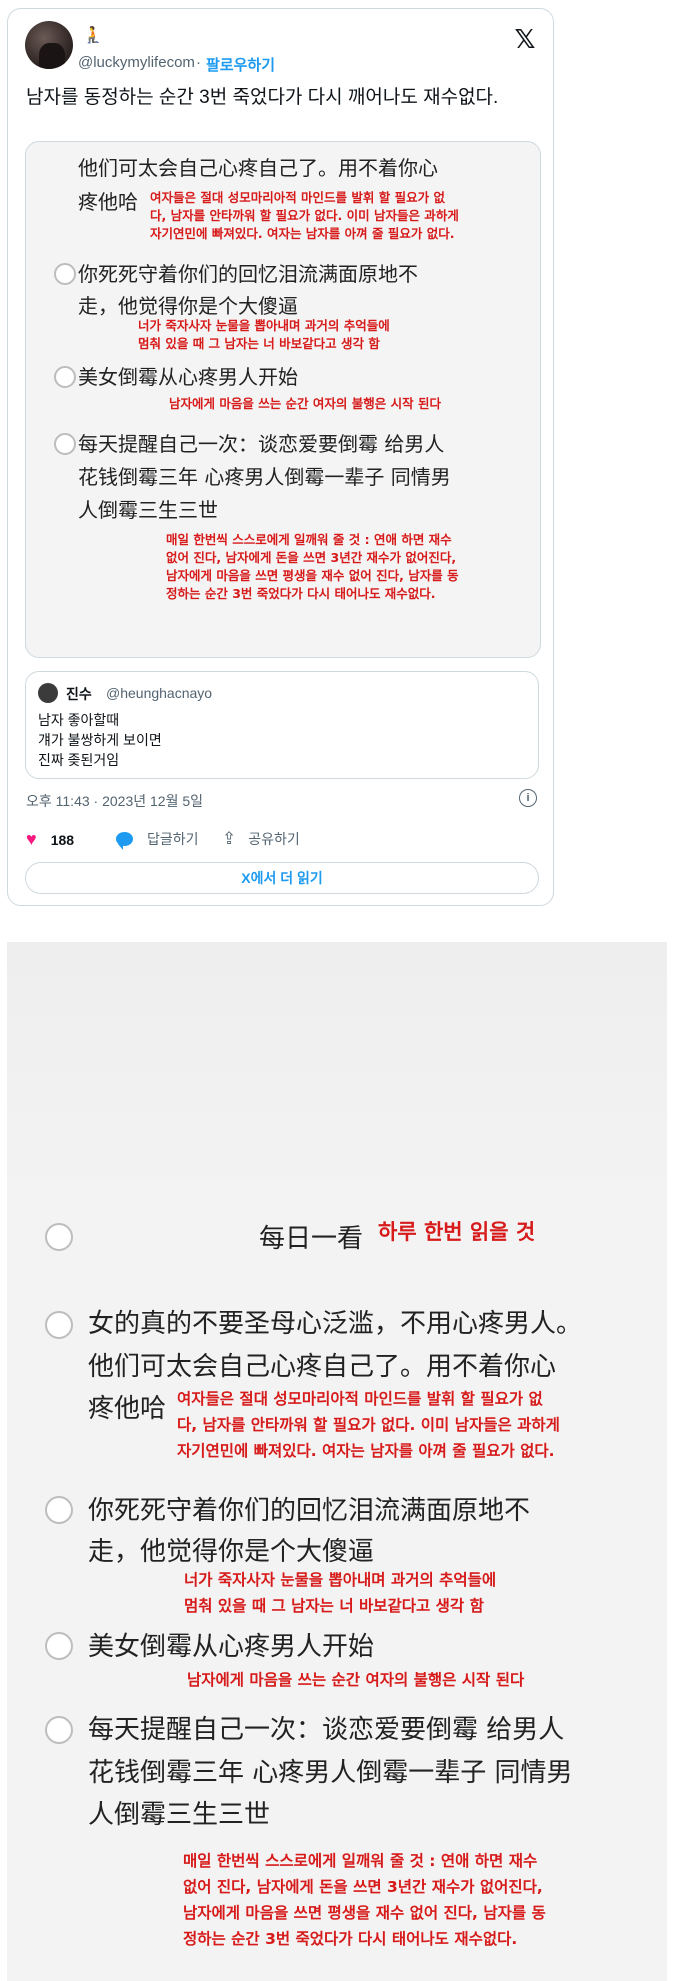  What do you see at coordinates (79, 694) in the screenshot?
I see `quote-user-name: 진수` at bounding box center [79, 694].